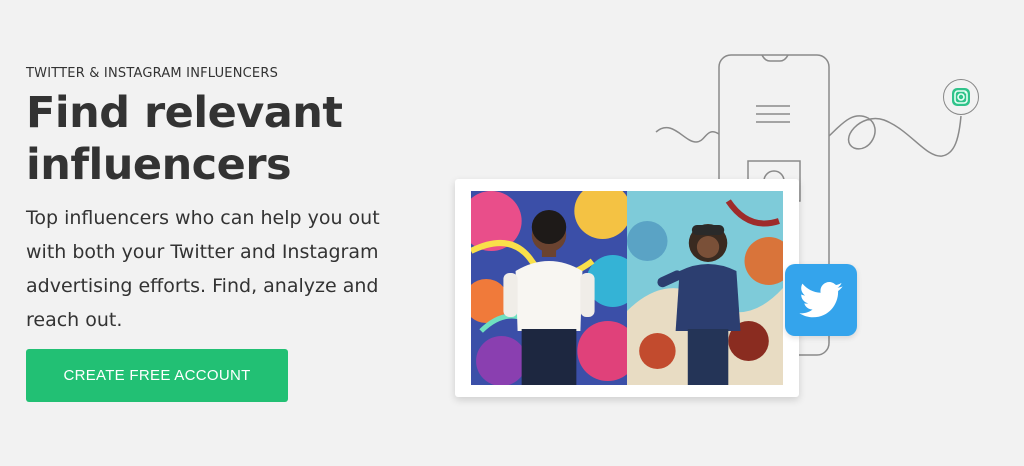 This screenshot has height=466, width=1024. I want to click on instagram-icon, so click(961, 97).